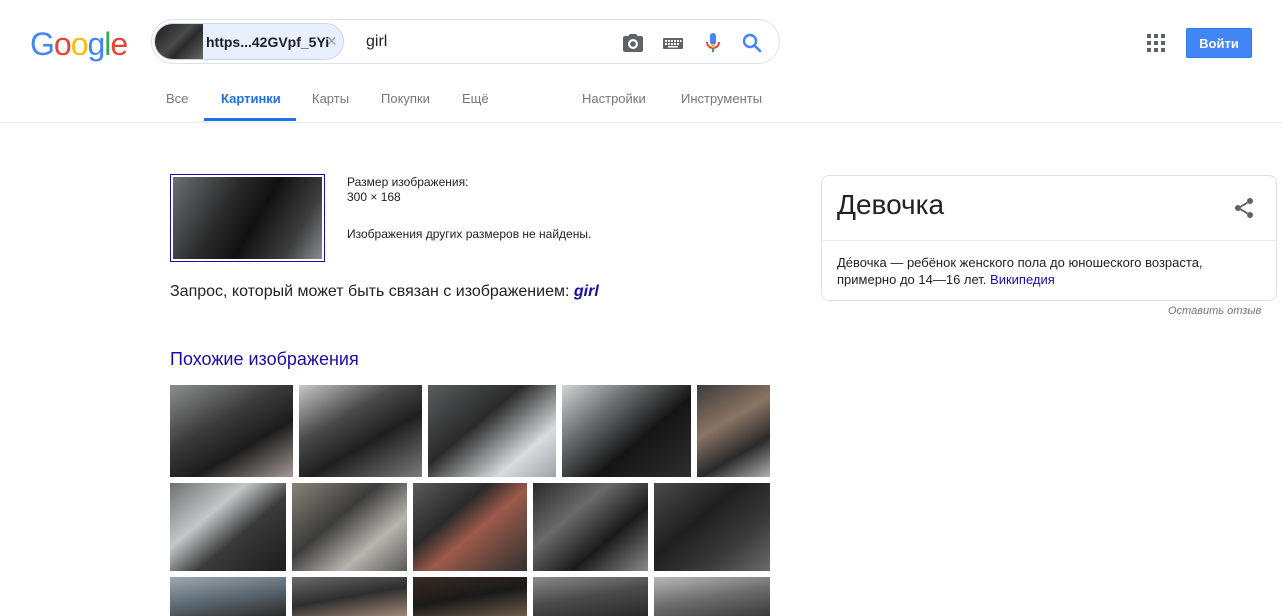  What do you see at coordinates (1219, 43) in the screenshot?
I see `signin-button: Войти` at bounding box center [1219, 43].